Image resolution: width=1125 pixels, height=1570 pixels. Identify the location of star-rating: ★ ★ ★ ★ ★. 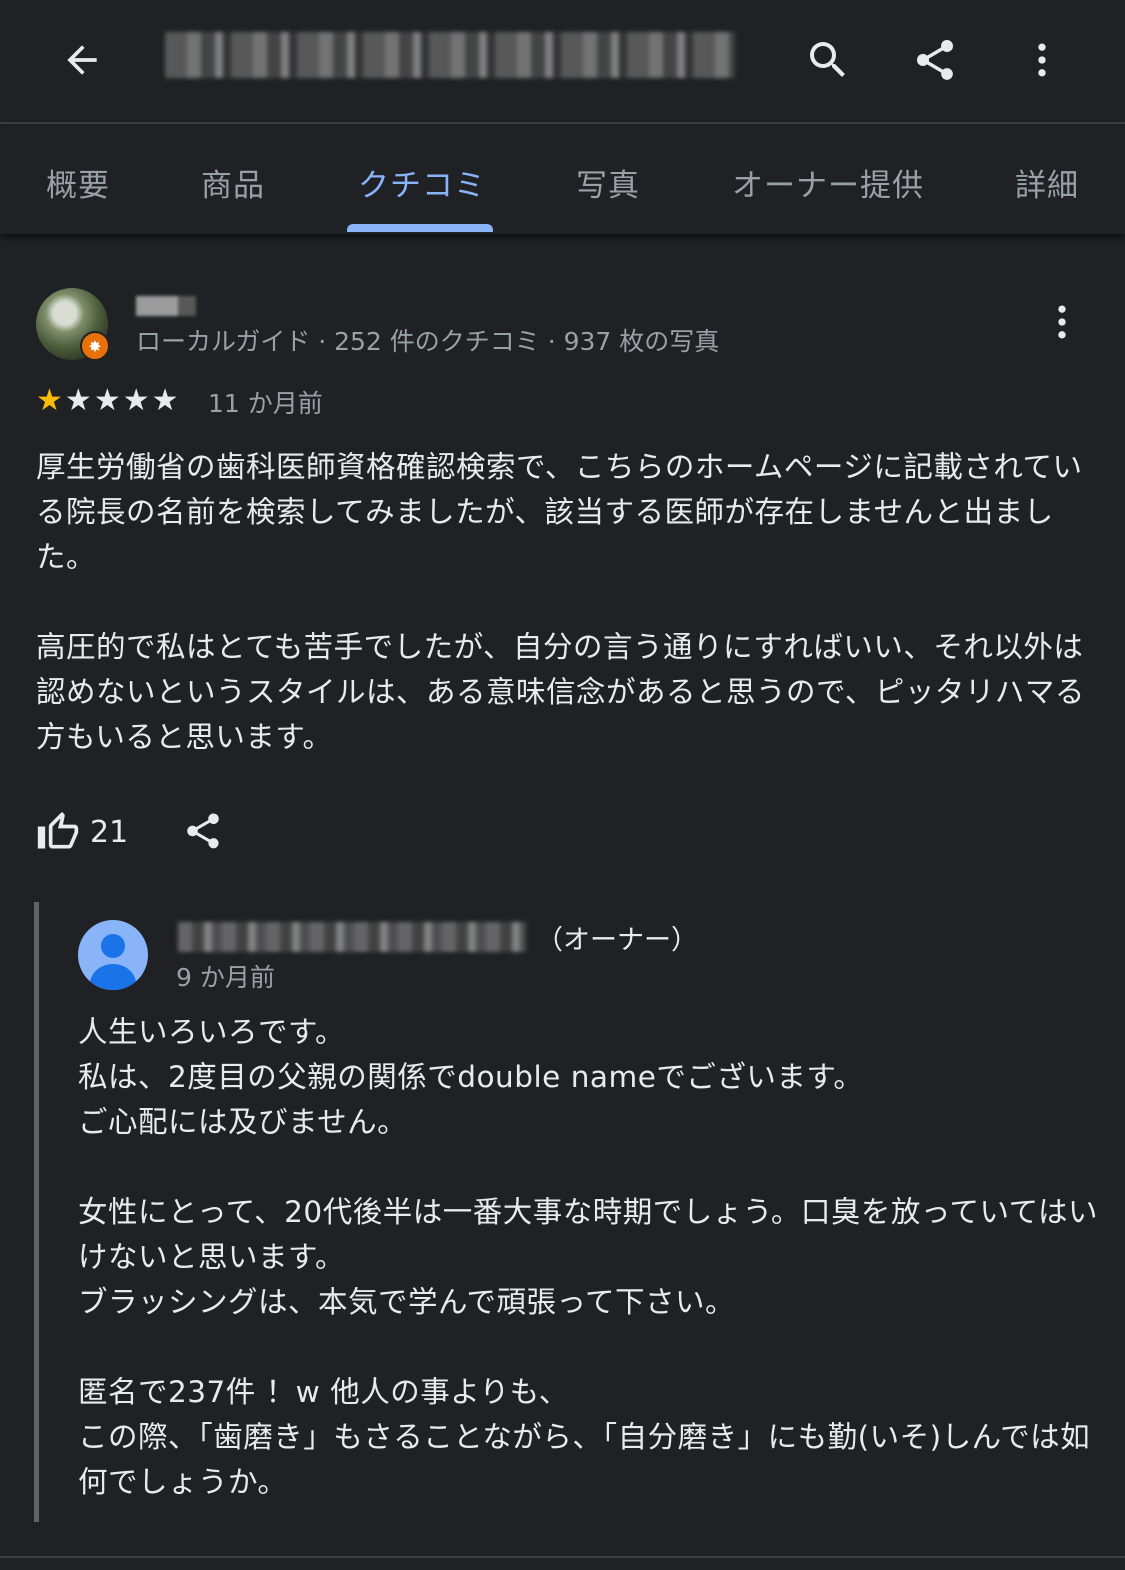
(107, 401).